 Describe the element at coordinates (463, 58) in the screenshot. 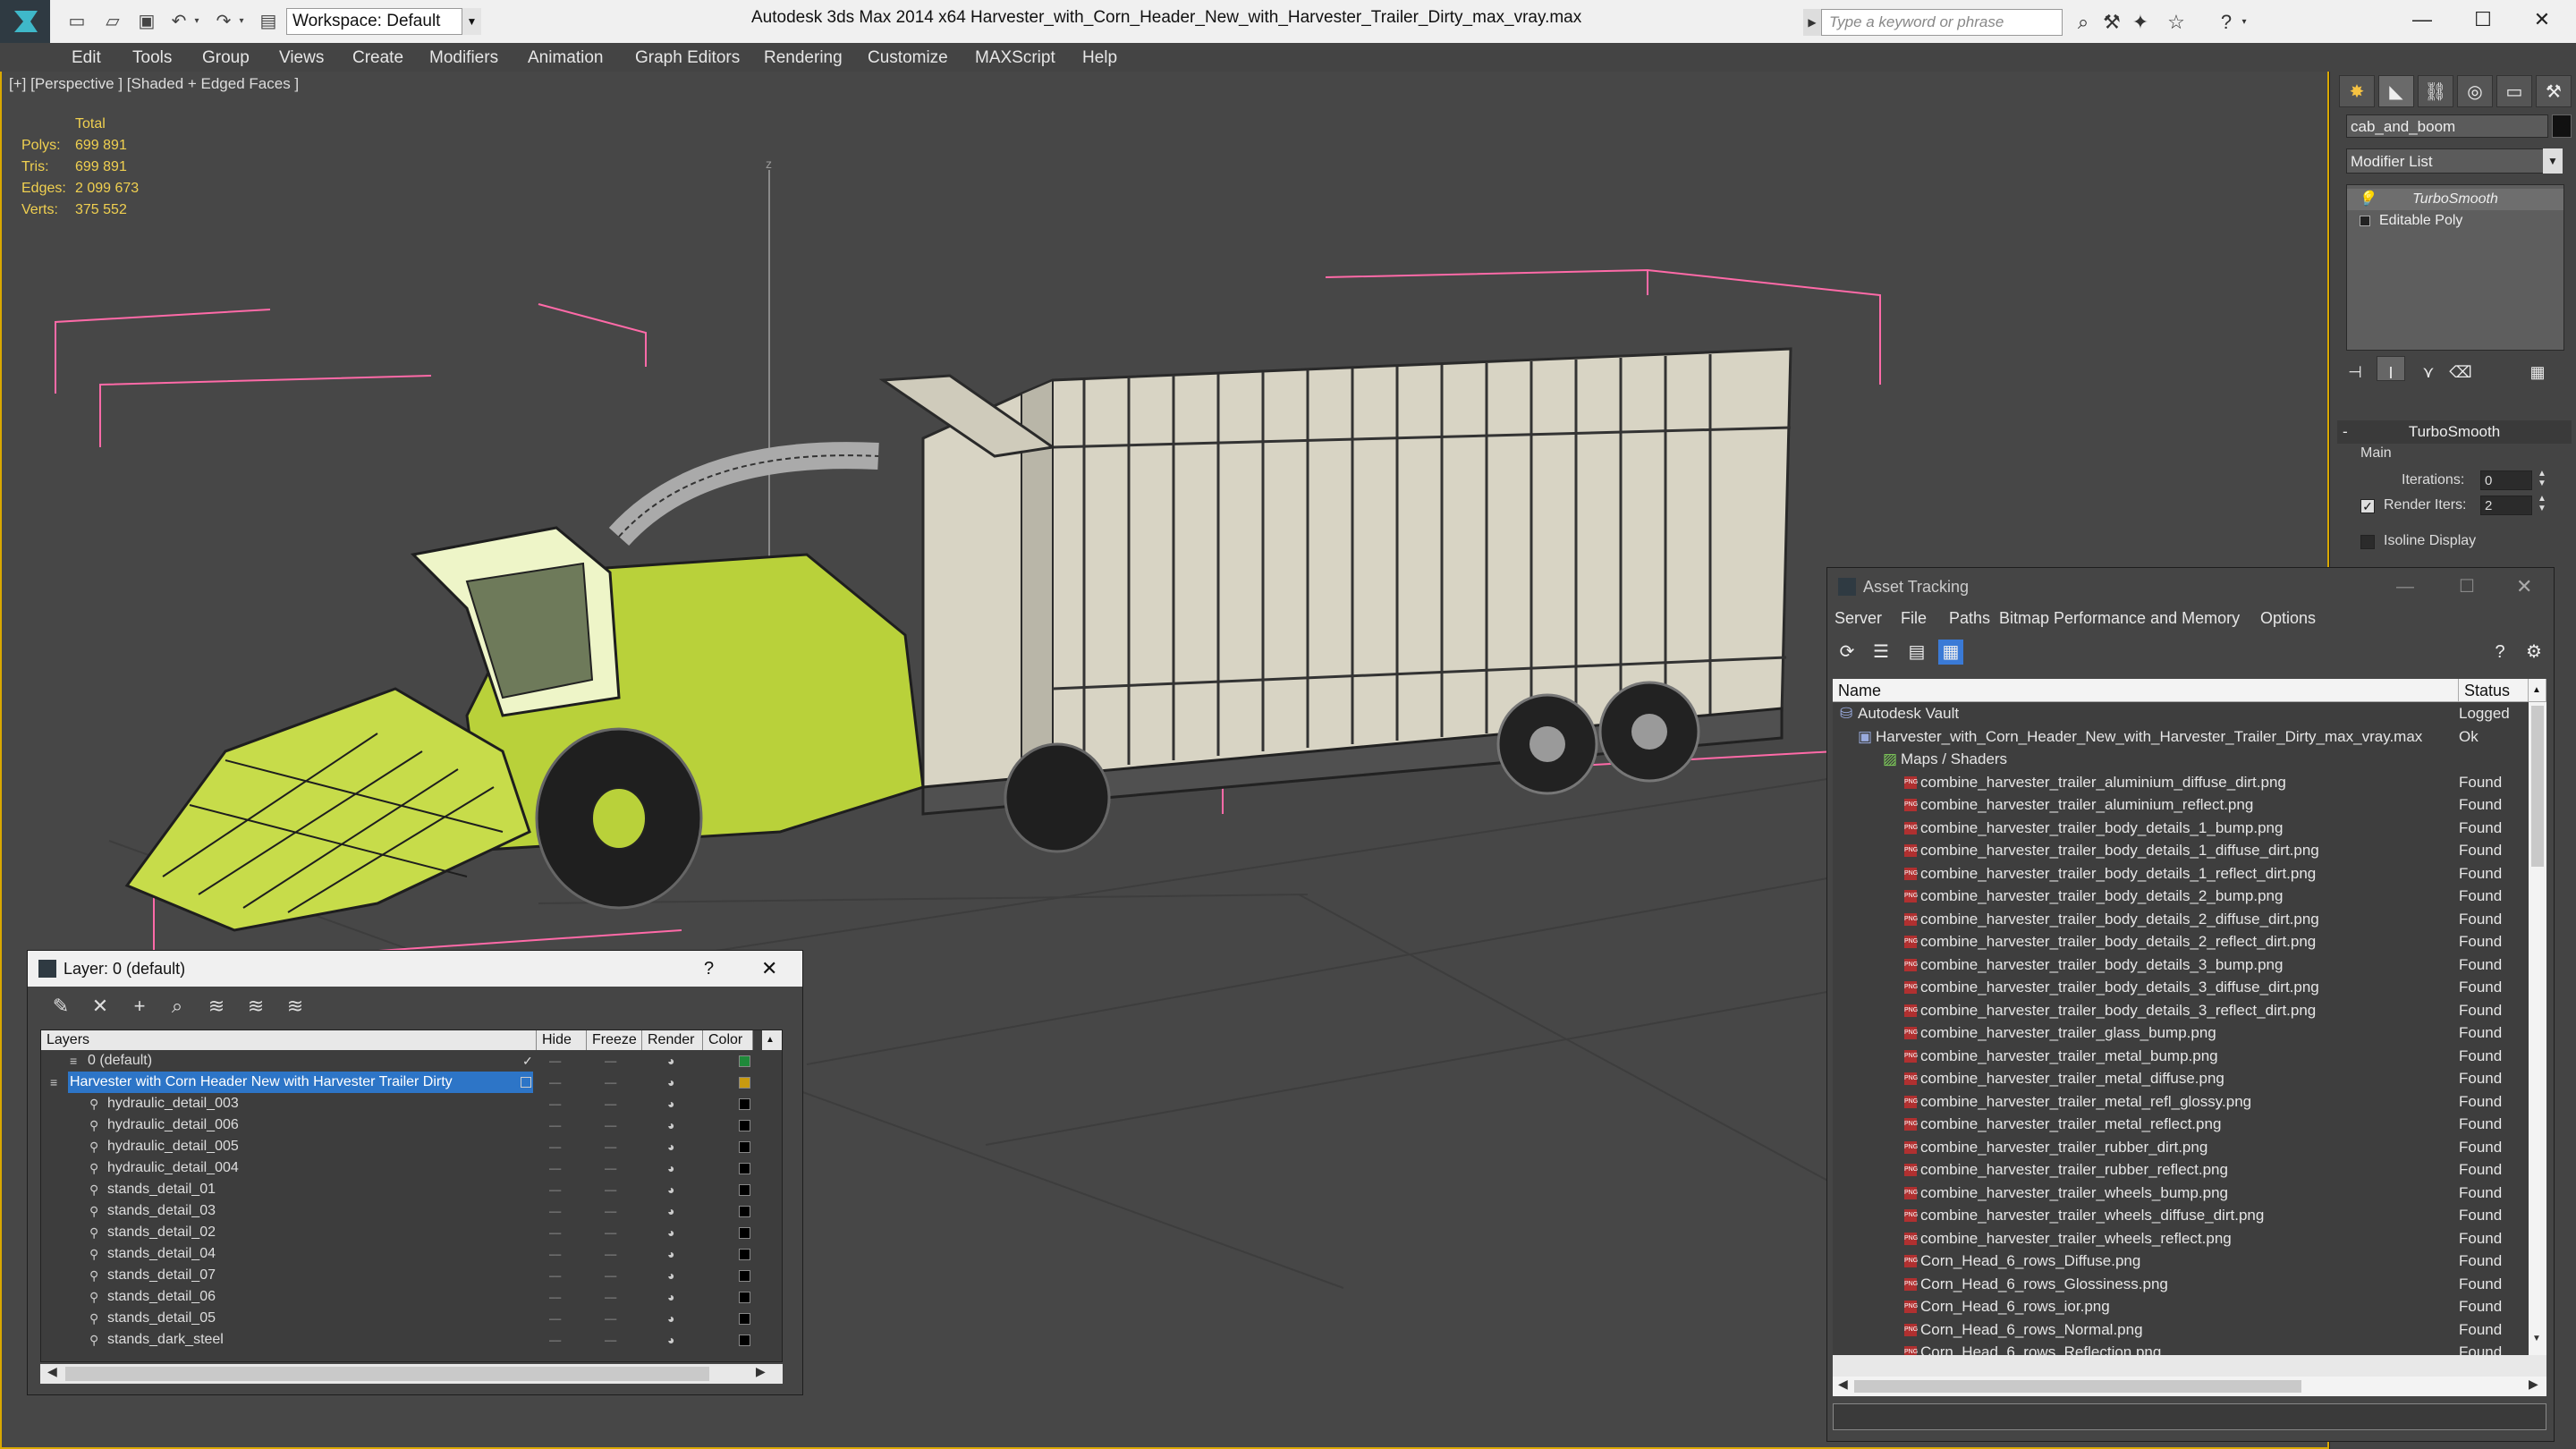

I see `menu-modifiers: Modifiers` at that location.